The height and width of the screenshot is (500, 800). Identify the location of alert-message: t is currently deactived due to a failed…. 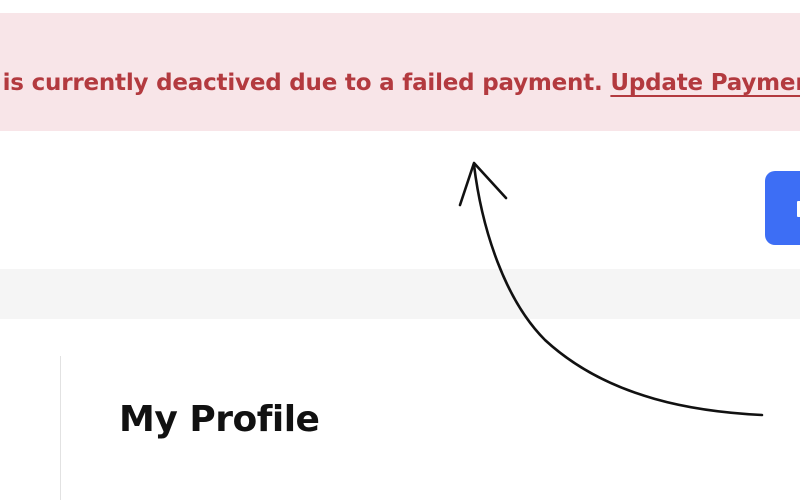
(301, 83).